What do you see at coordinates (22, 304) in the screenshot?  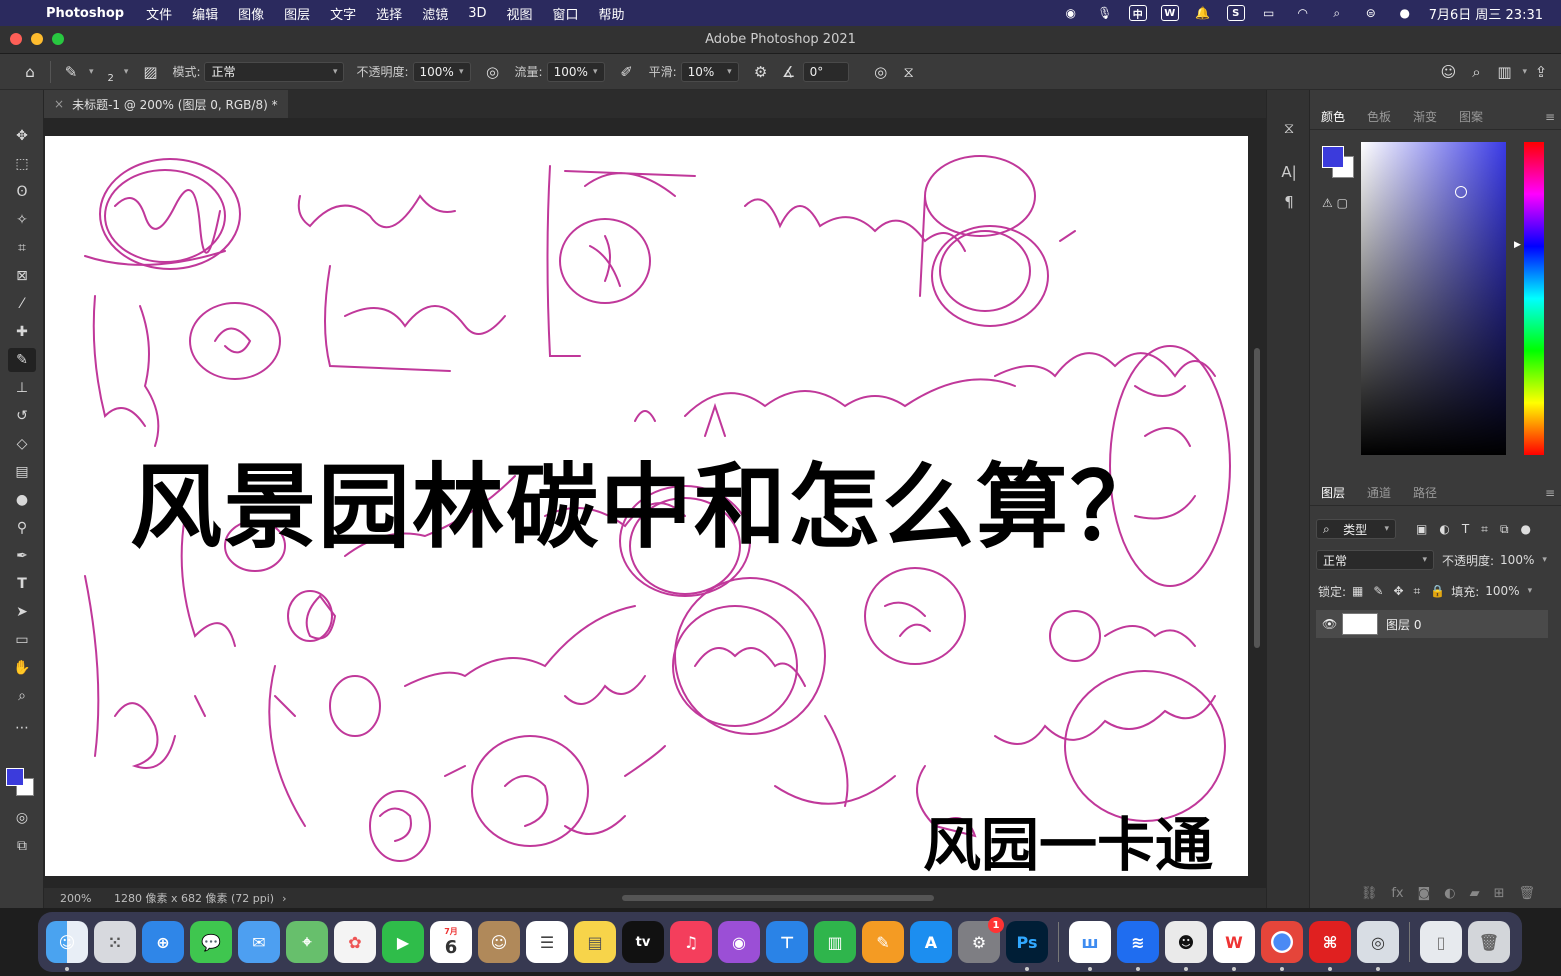 I see `eyedropper-tool-icon: ⁄` at bounding box center [22, 304].